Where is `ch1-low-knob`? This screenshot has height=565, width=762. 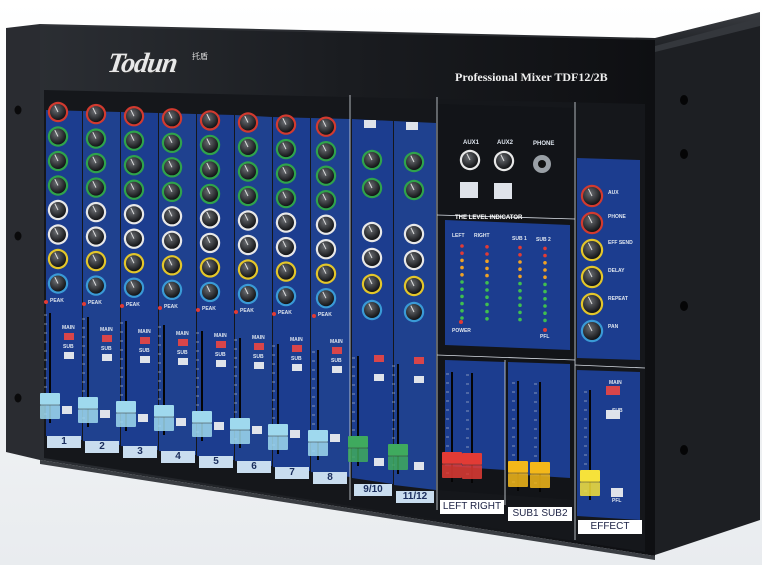
ch1-low-knob is located at coordinates (58, 185).